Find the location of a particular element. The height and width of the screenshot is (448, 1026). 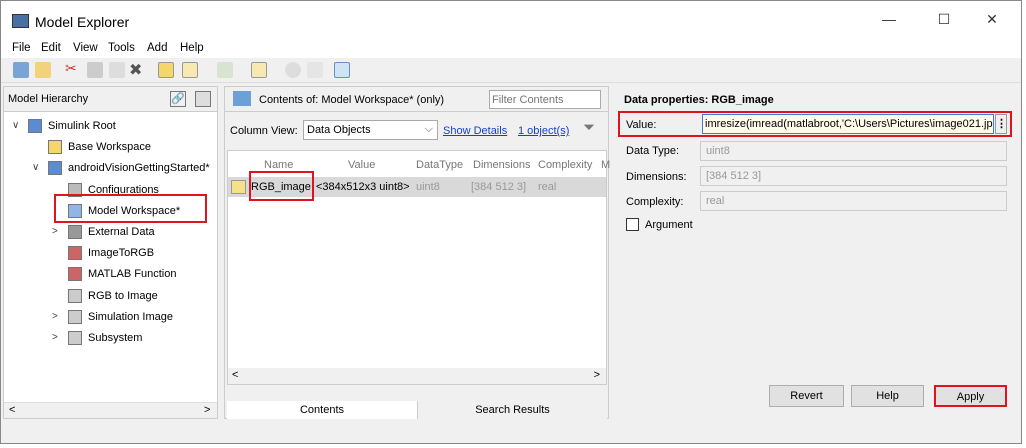

toolbar: ✂ ✖ is located at coordinates (511, 70).